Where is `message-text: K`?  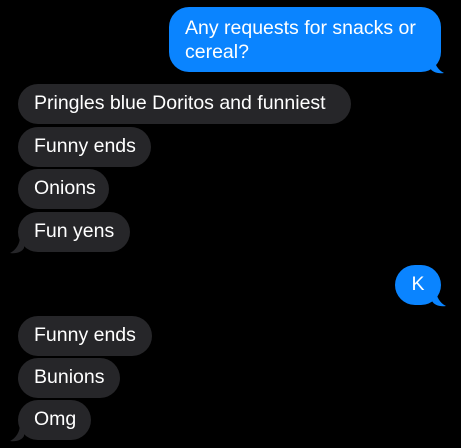
message-text: K is located at coordinates (418, 284).